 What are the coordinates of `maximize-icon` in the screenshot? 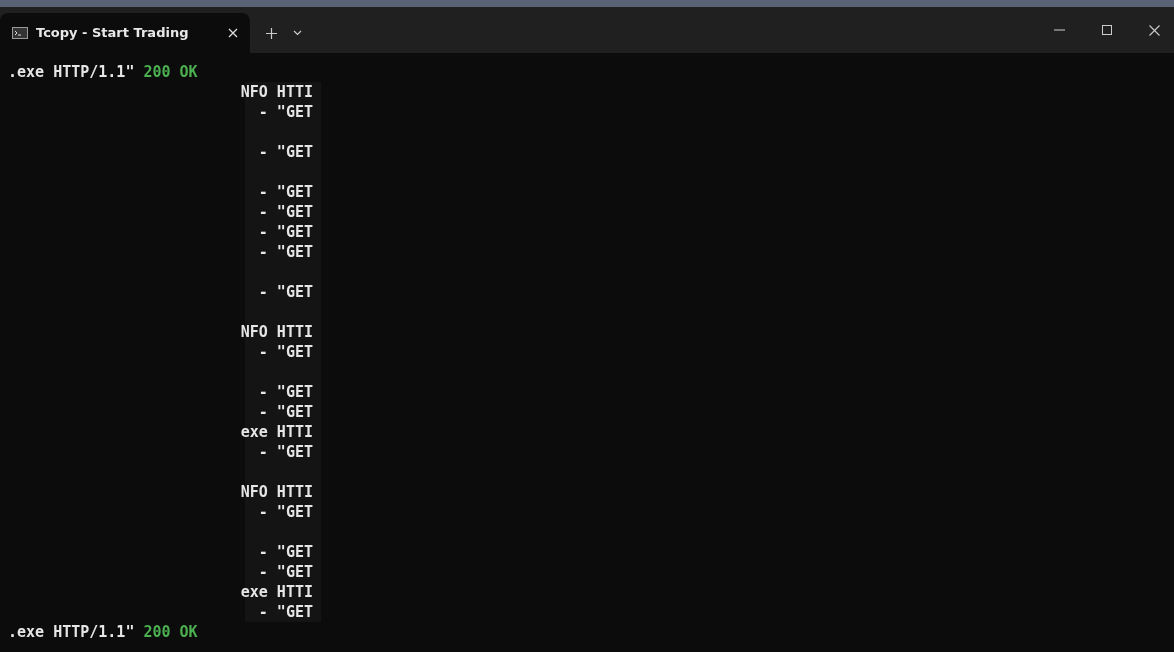 It's located at (1107, 30).